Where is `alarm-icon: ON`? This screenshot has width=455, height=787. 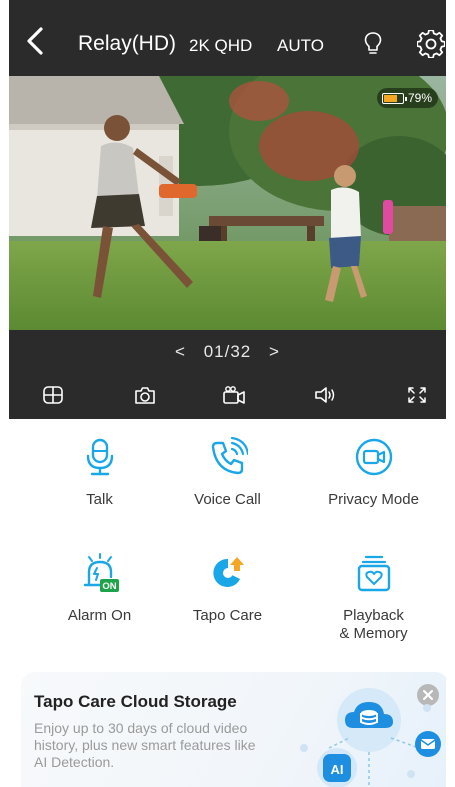 alarm-icon: ON is located at coordinates (101, 572).